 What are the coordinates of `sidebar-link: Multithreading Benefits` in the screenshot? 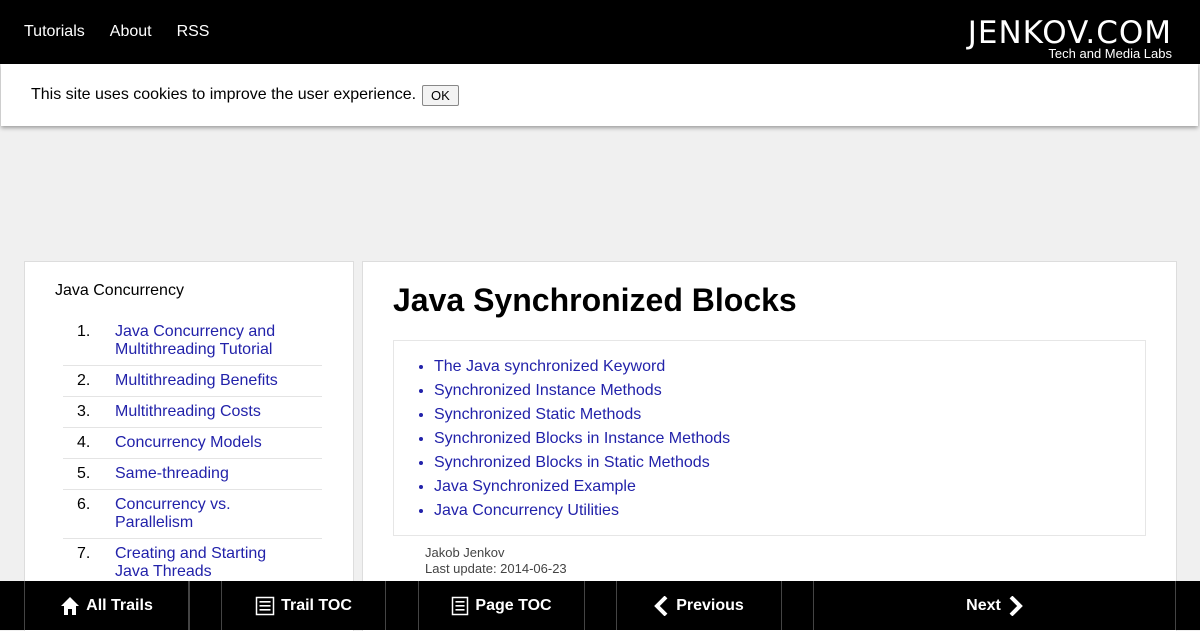 It's located at (205, 381).